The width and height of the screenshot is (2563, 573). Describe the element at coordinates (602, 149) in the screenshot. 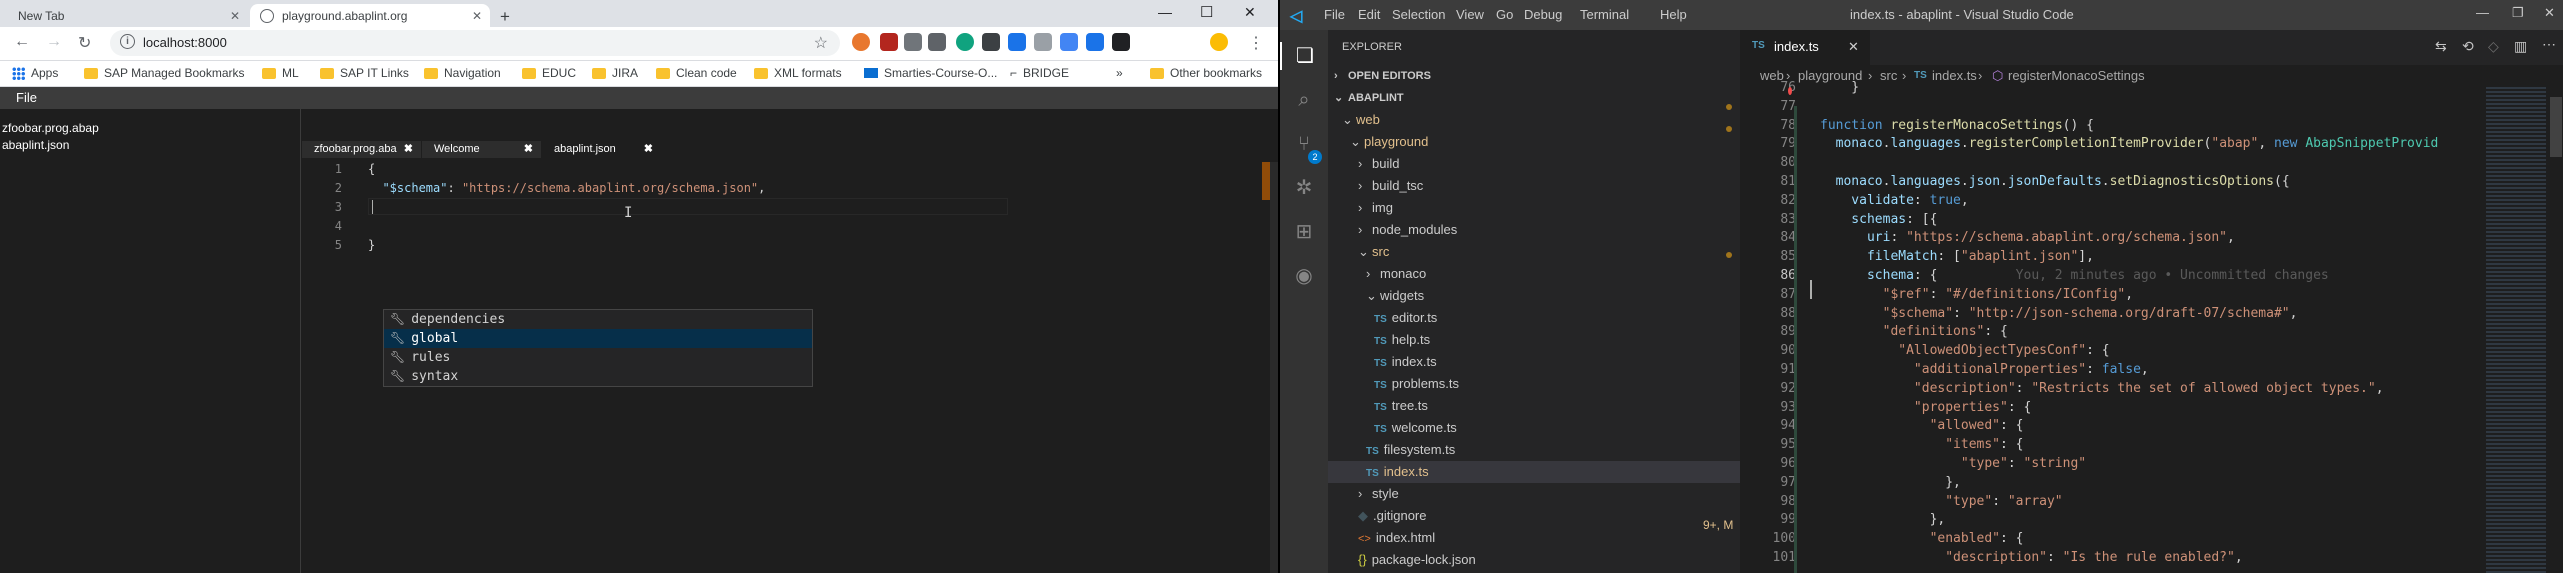

I see `editor-tab-active: abaplint.json ✖` at that location.